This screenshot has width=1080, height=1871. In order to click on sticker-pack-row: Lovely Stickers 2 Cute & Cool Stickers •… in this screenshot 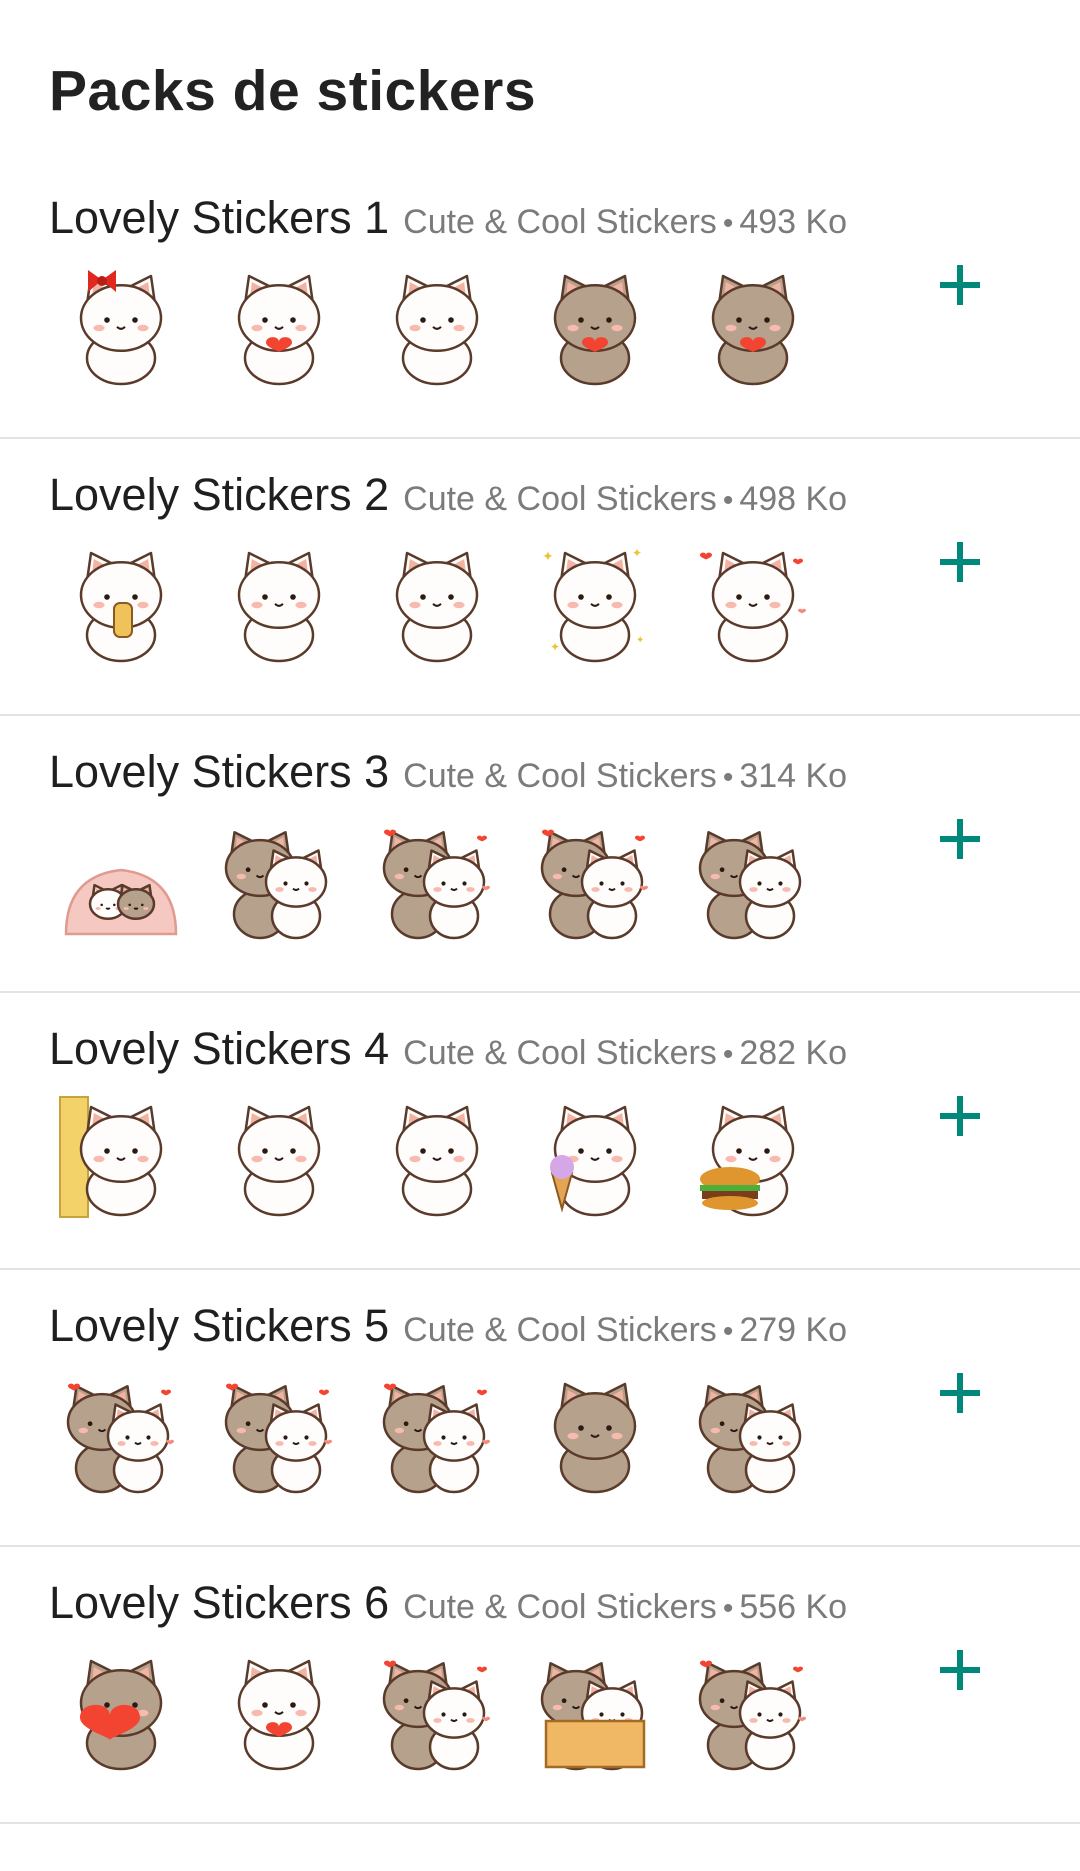, I will do `click(540, 577)`.